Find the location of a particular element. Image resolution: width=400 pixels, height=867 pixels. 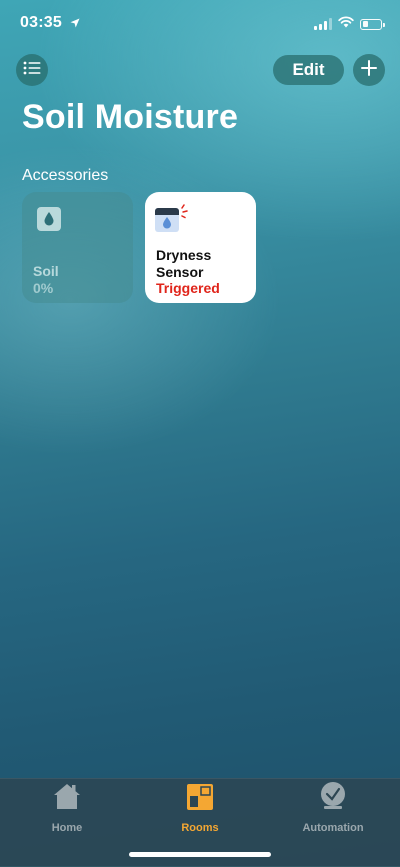

accessory-name: Dryness Sensor is located at coordinates (184, 263).